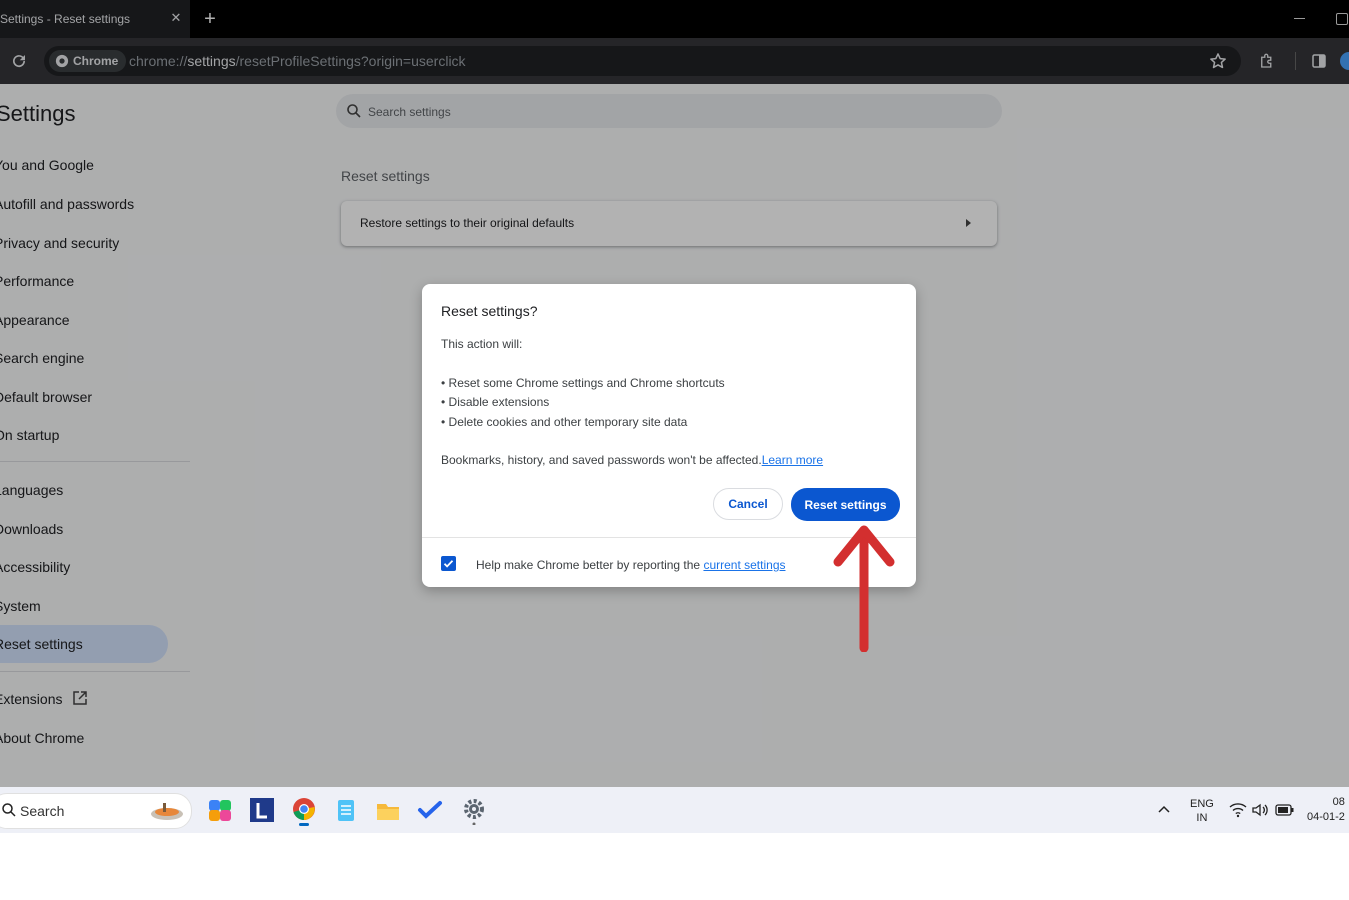  What do you see at coordinates (744, 565) in the screenshot?
I see `current-settings-link: current settings` at bounding box center [744, 565].